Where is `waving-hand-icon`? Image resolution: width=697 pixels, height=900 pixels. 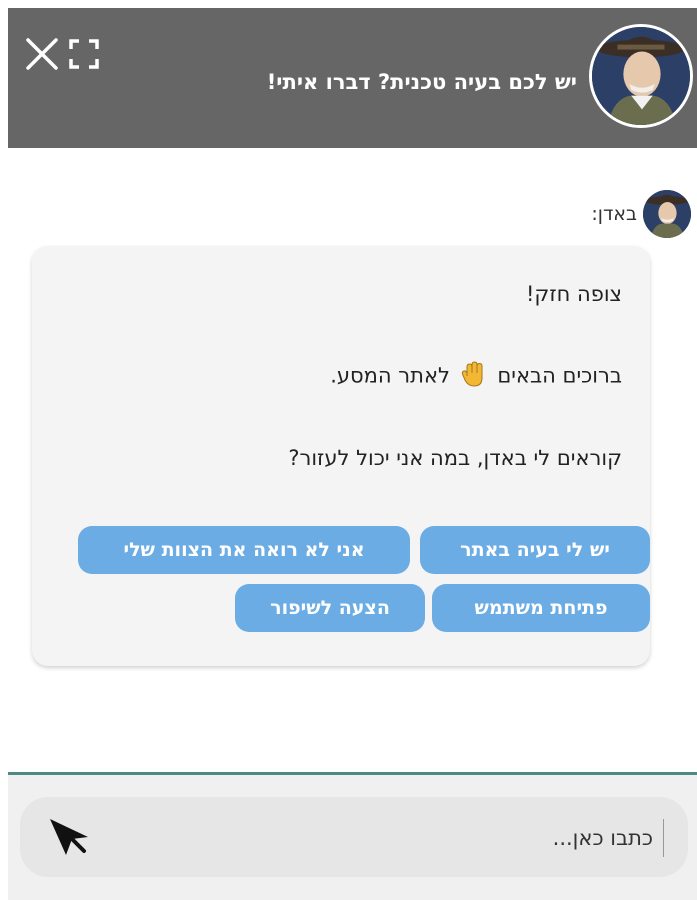
waving-hand-icon is located at coordinates (474, 376).